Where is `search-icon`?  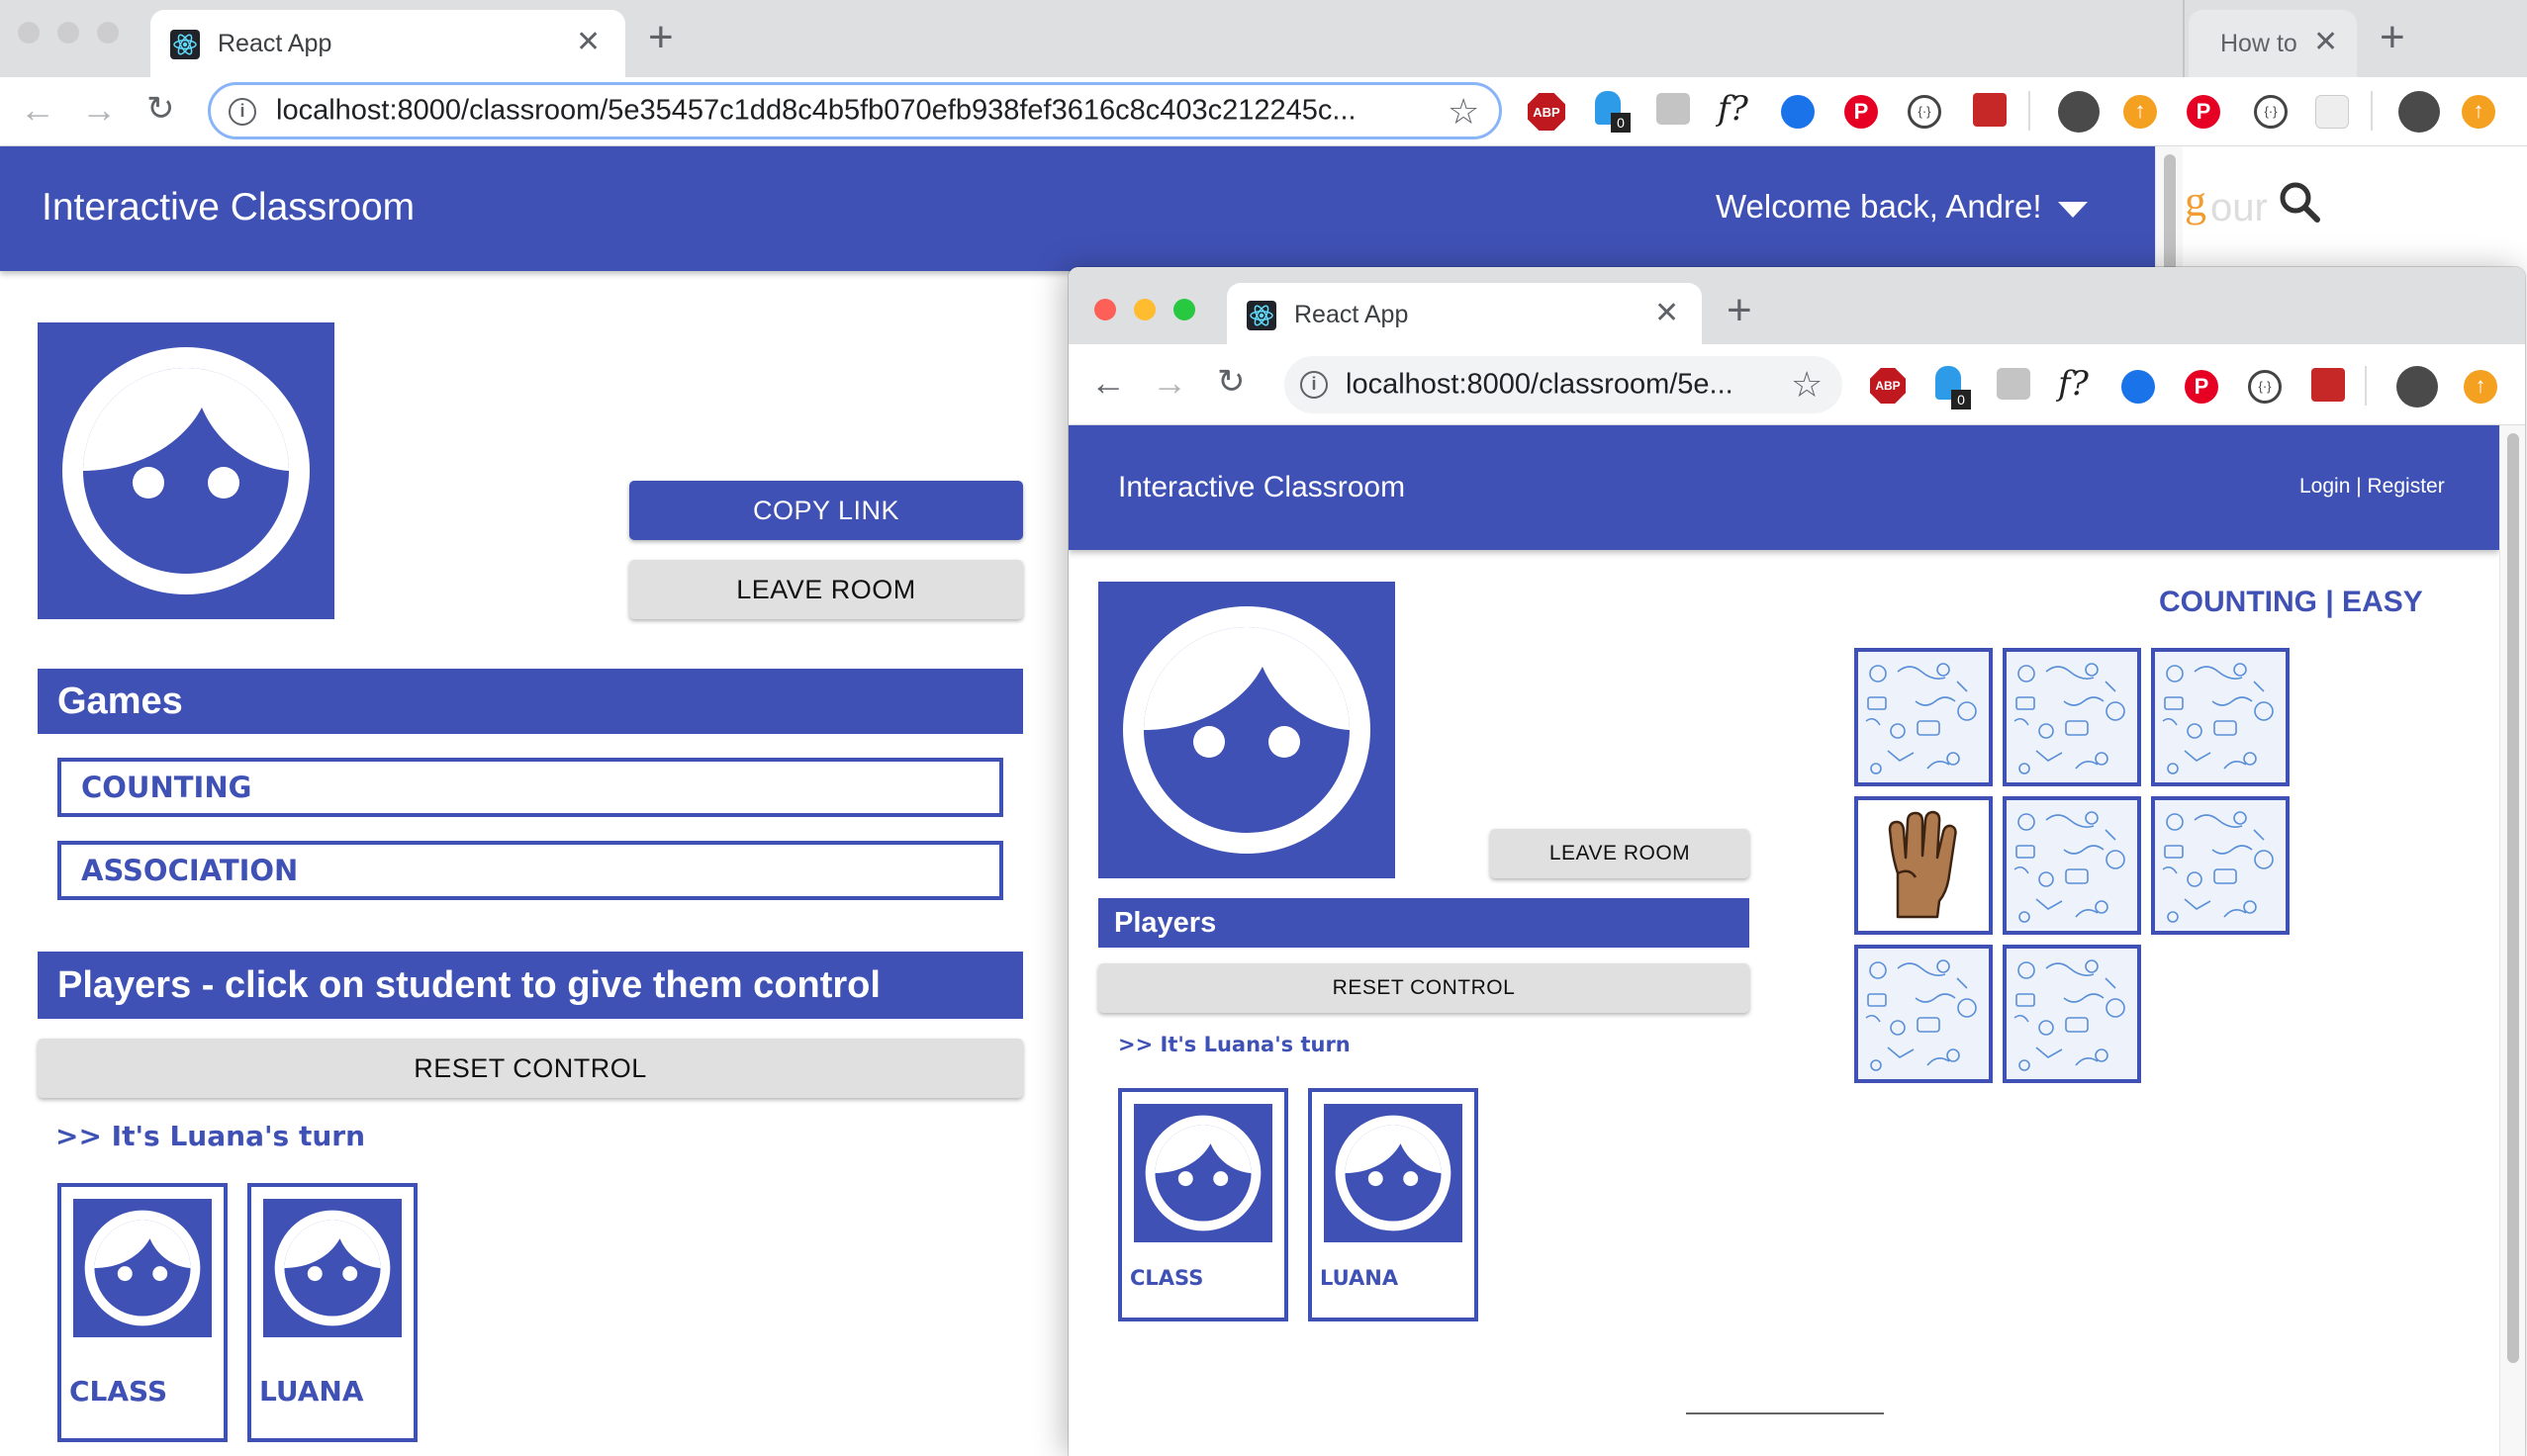 search-icon is located at coordinates (2299, 202).